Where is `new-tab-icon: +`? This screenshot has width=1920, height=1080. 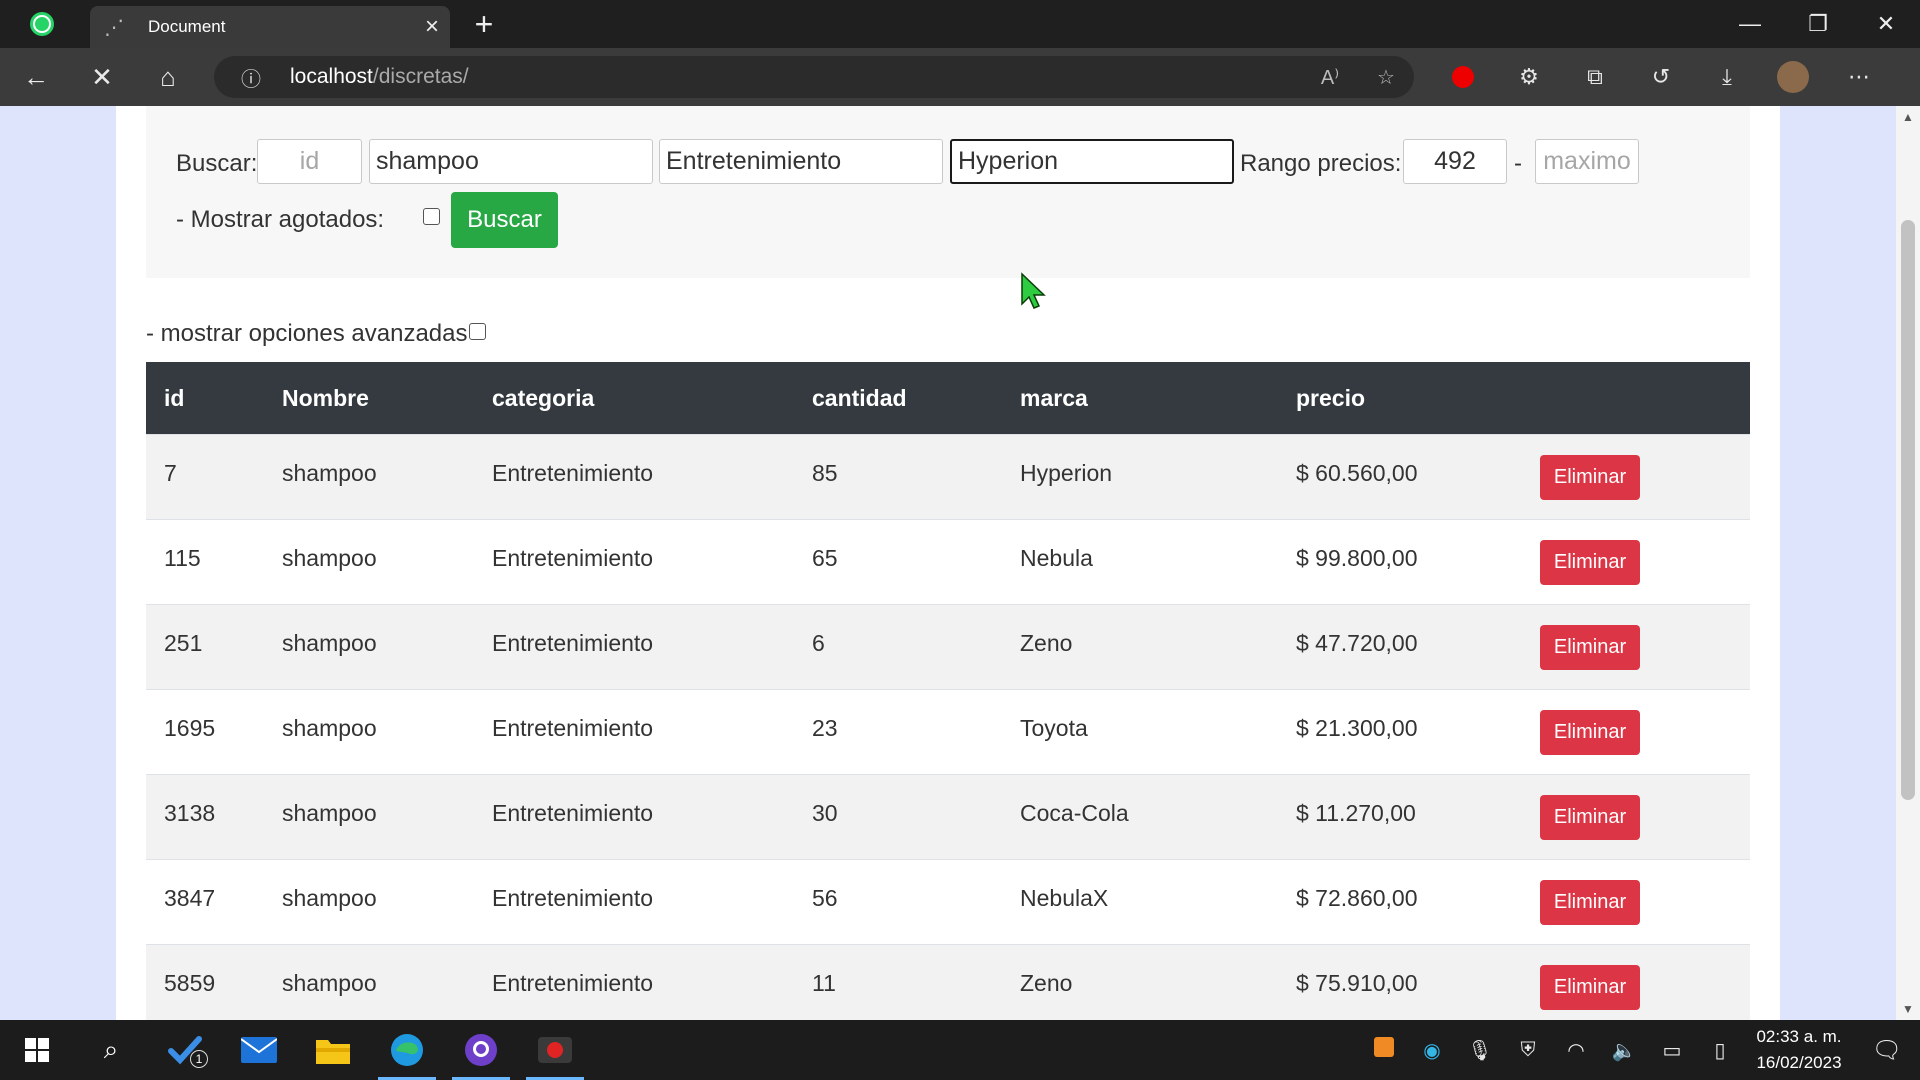
new-tab-icon: + is located at coordinates (484, 24).